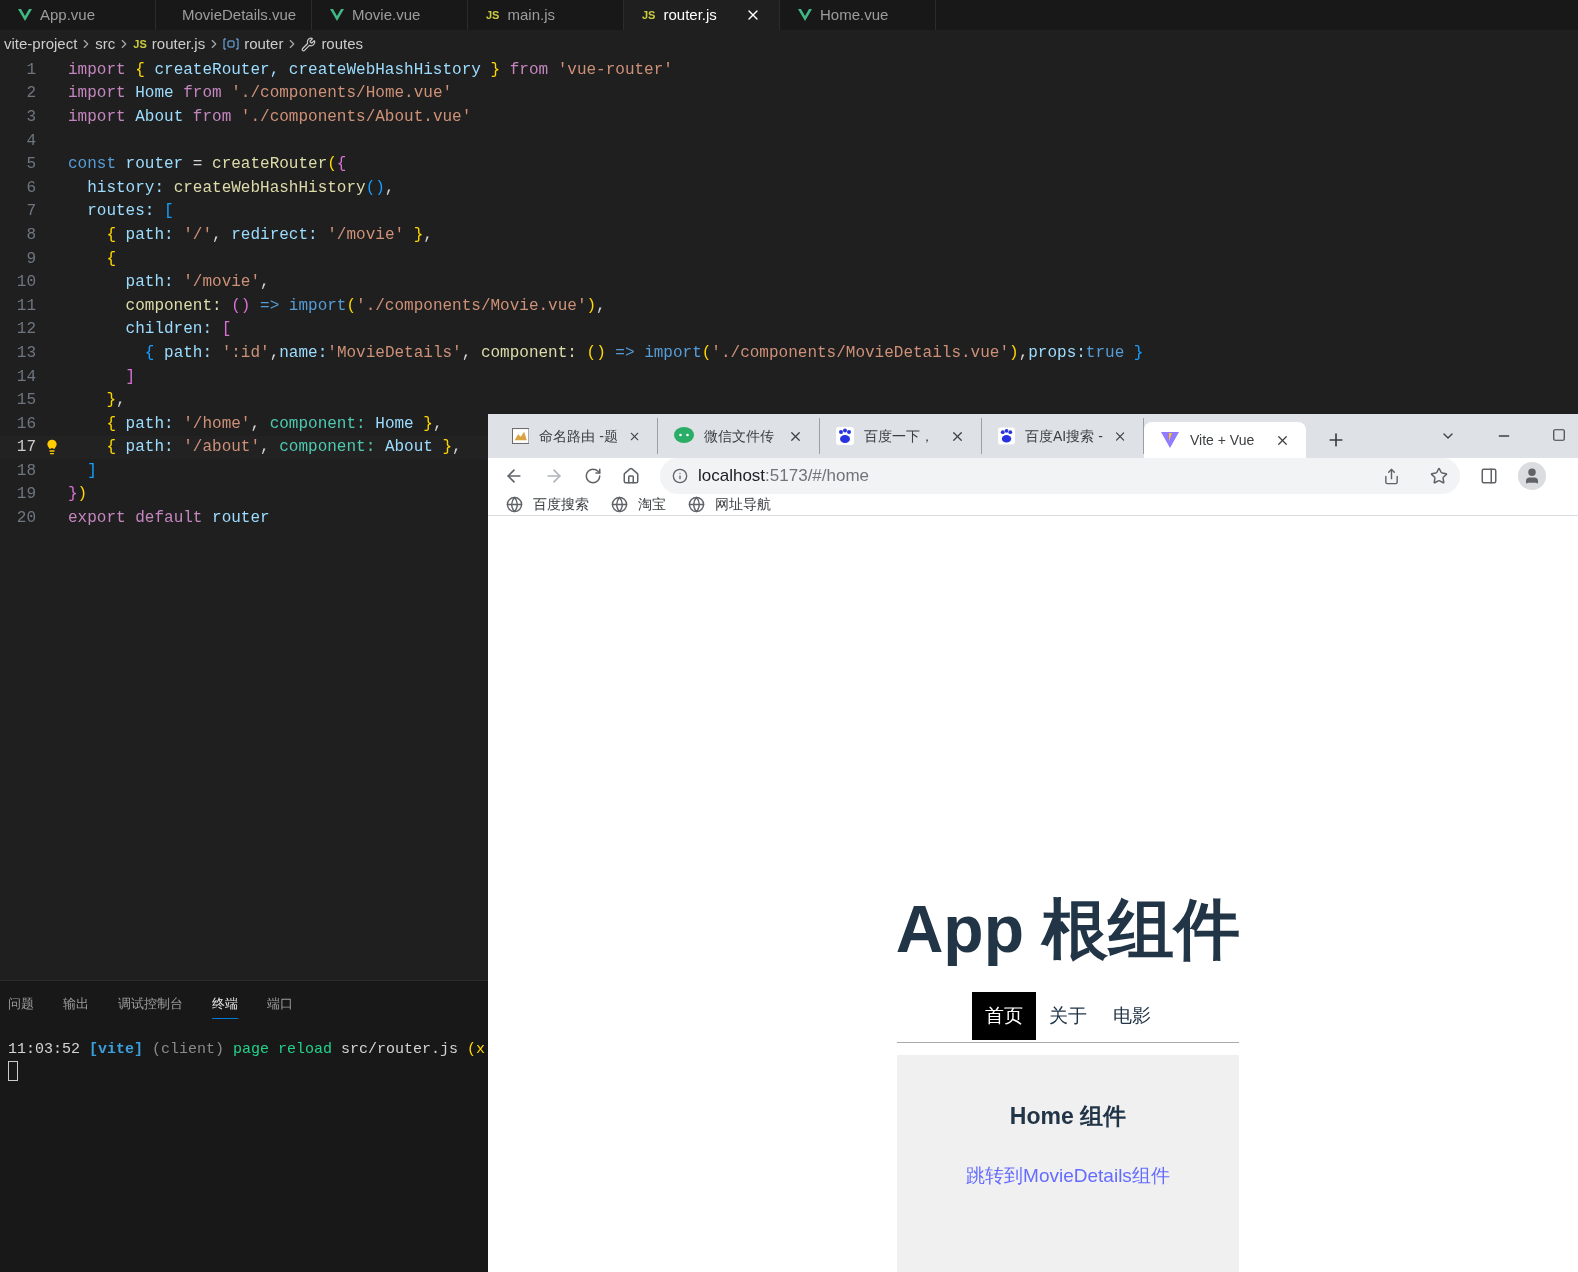 The image size is (1578, 1272). What do you see at coordinates (234, 15) in the screenshot?
I see `editor-tab: MovieDetails.vue` at bounding box center [234, 15].